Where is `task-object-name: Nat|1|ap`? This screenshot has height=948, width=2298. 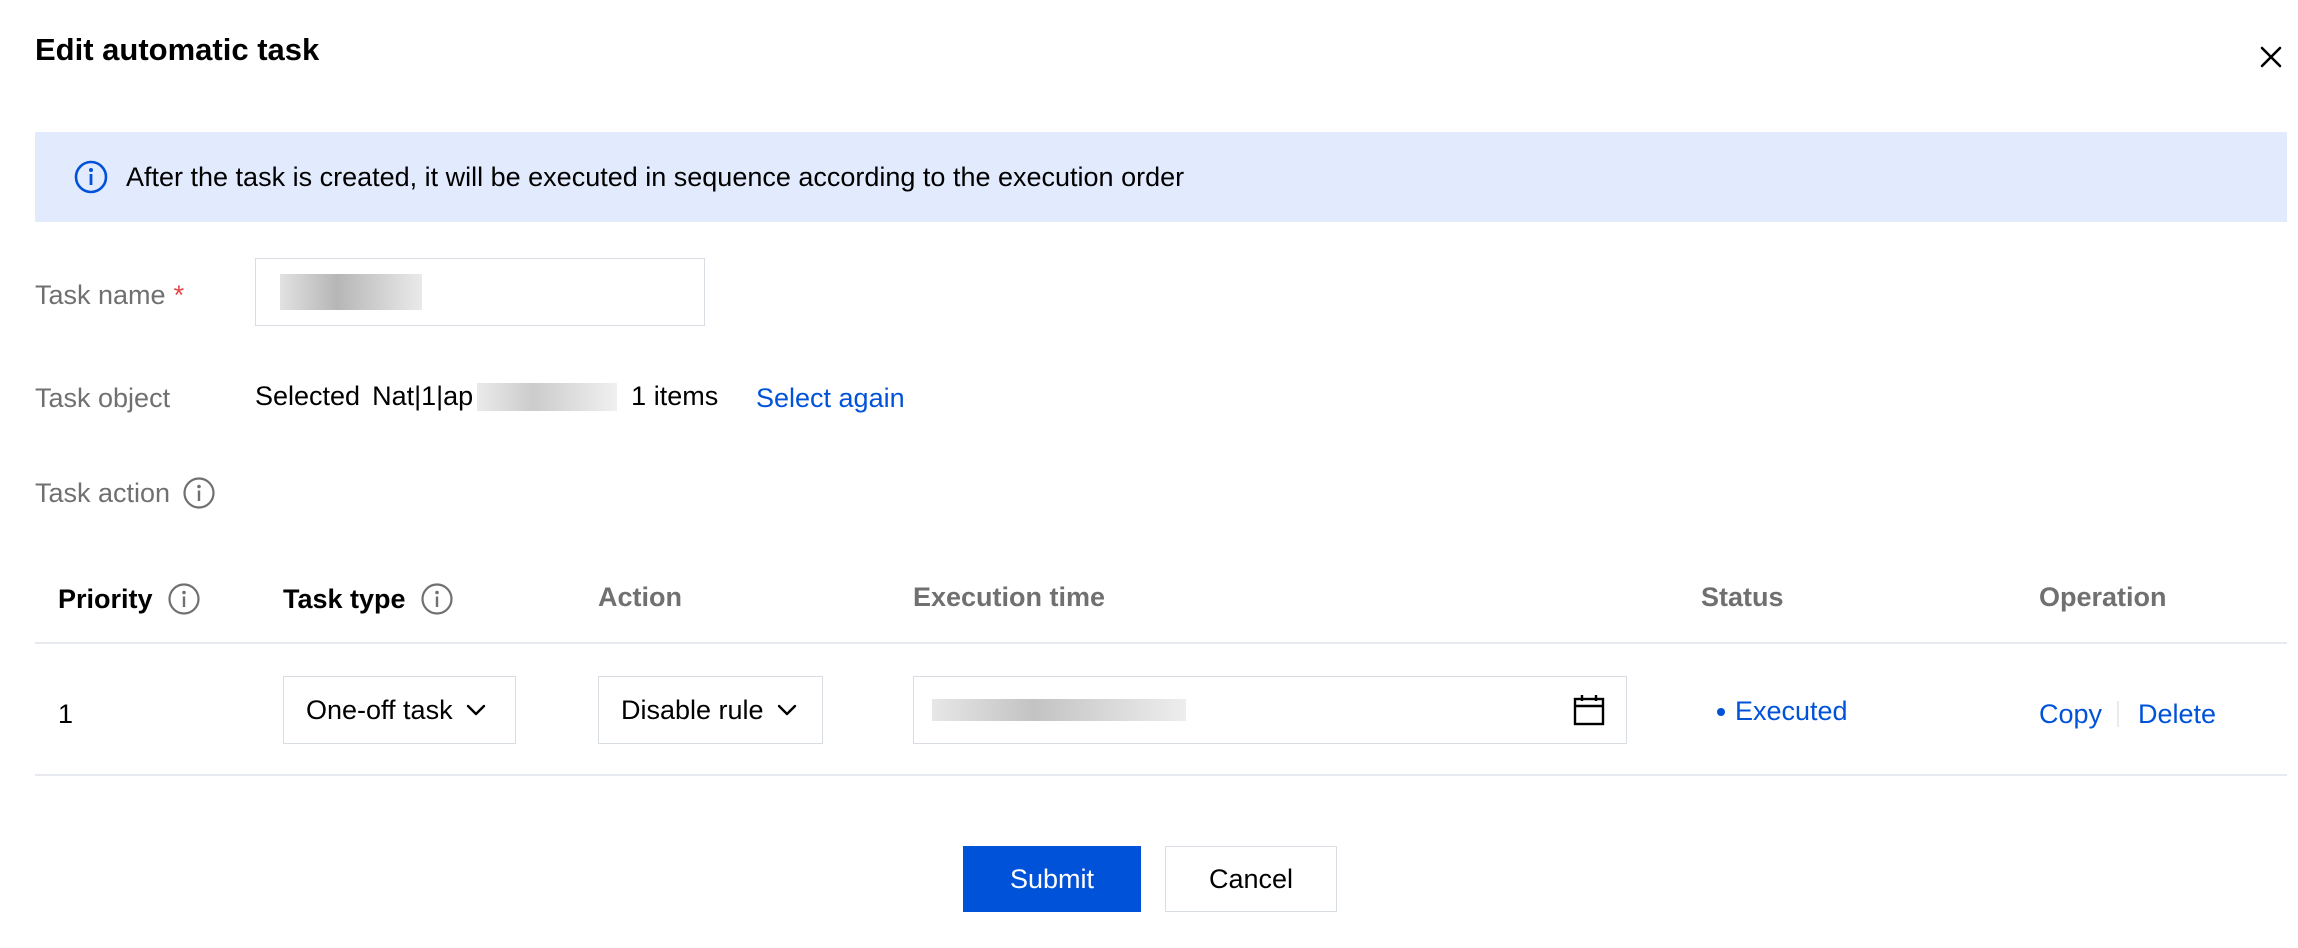
task-object-name: Nat|1|ap is located at coordinates (423, 396).